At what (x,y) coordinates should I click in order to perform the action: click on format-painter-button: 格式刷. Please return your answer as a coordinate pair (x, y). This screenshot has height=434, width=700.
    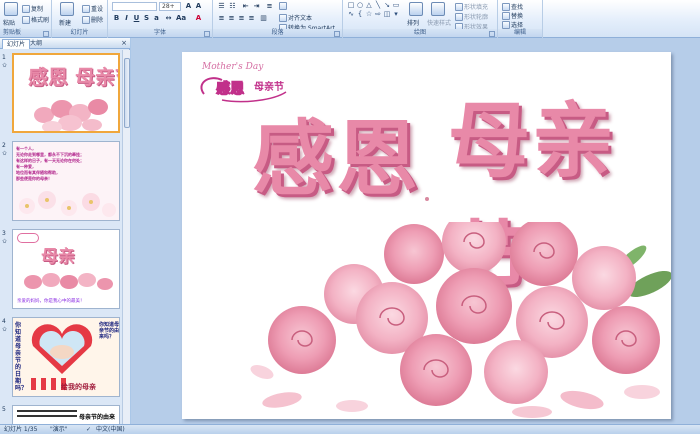
    Looking at the image, I should click on (35, 19).